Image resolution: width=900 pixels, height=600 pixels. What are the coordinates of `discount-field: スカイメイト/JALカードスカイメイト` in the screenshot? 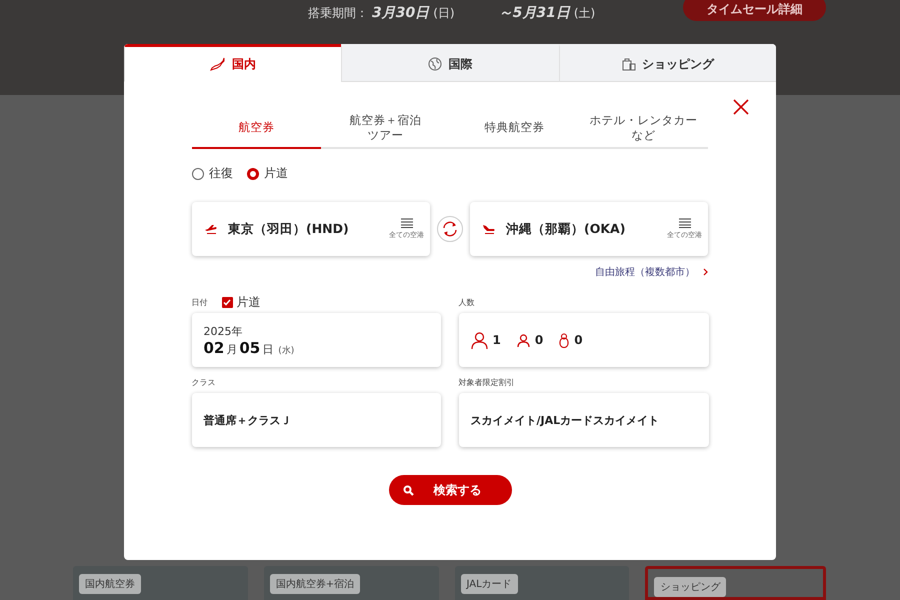 It's located at (583, 420).